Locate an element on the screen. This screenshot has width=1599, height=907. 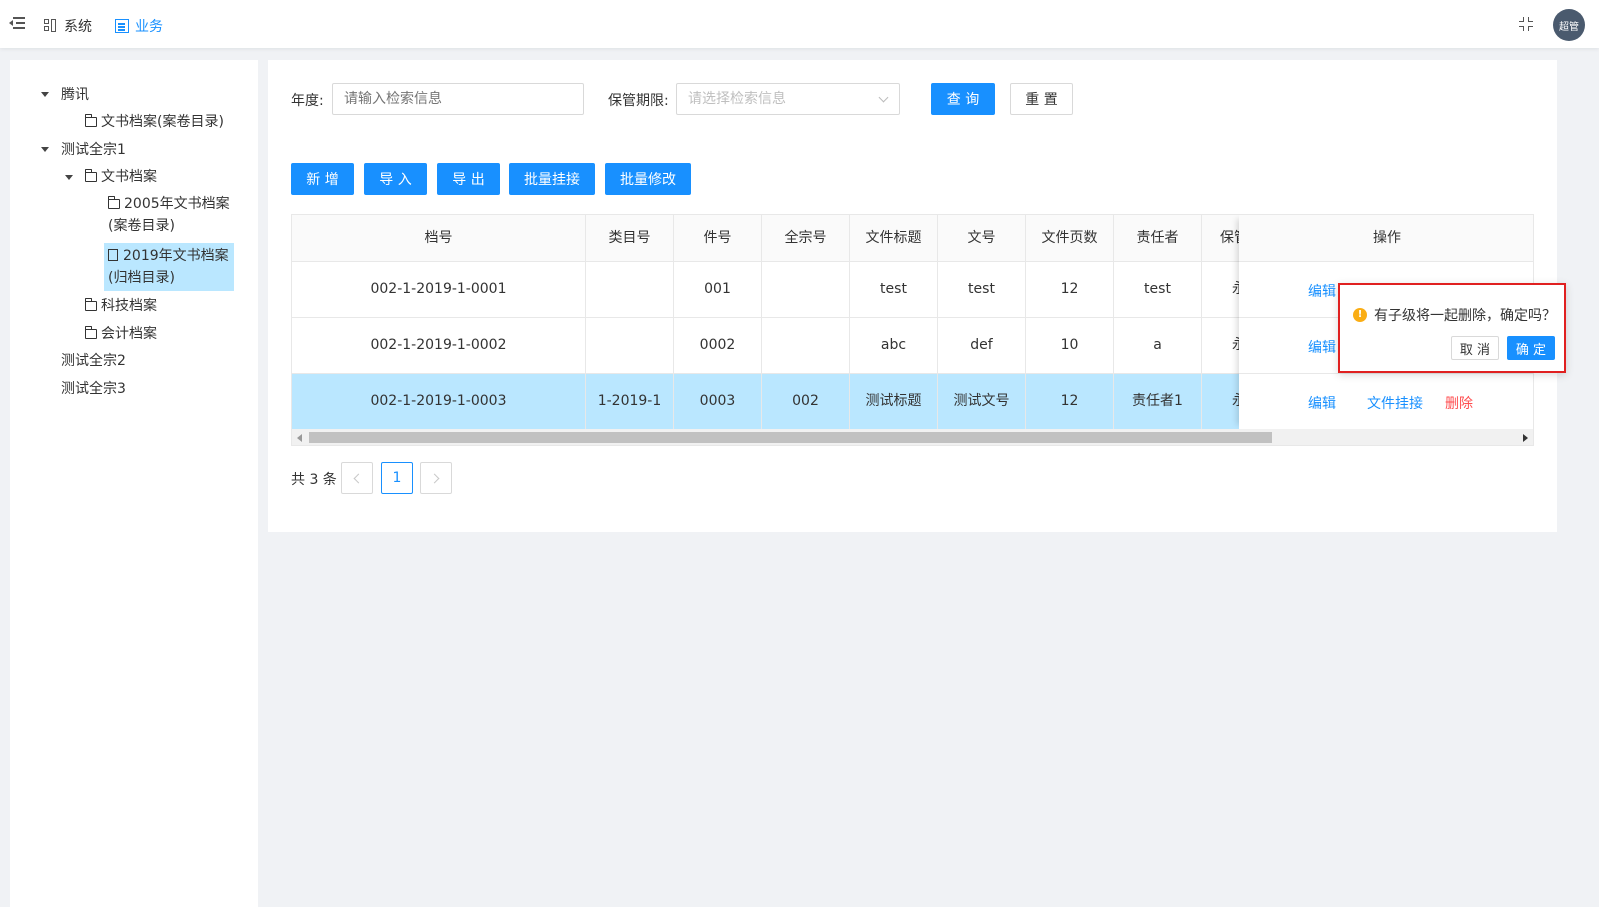
tree-node-label: 测试全宗3 is located at coordinates (93, 389).